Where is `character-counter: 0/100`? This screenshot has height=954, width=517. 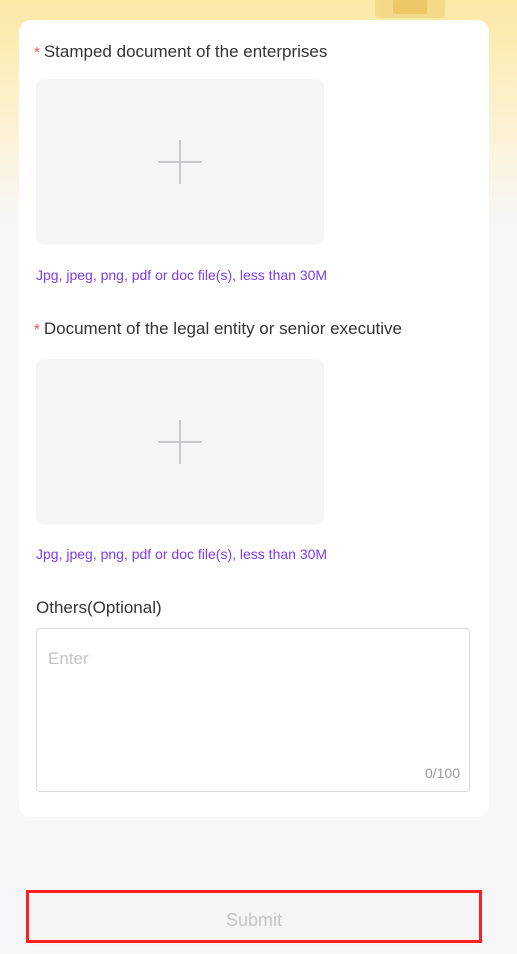
character-counter: 0/100 is located at coordinates (442, 773).